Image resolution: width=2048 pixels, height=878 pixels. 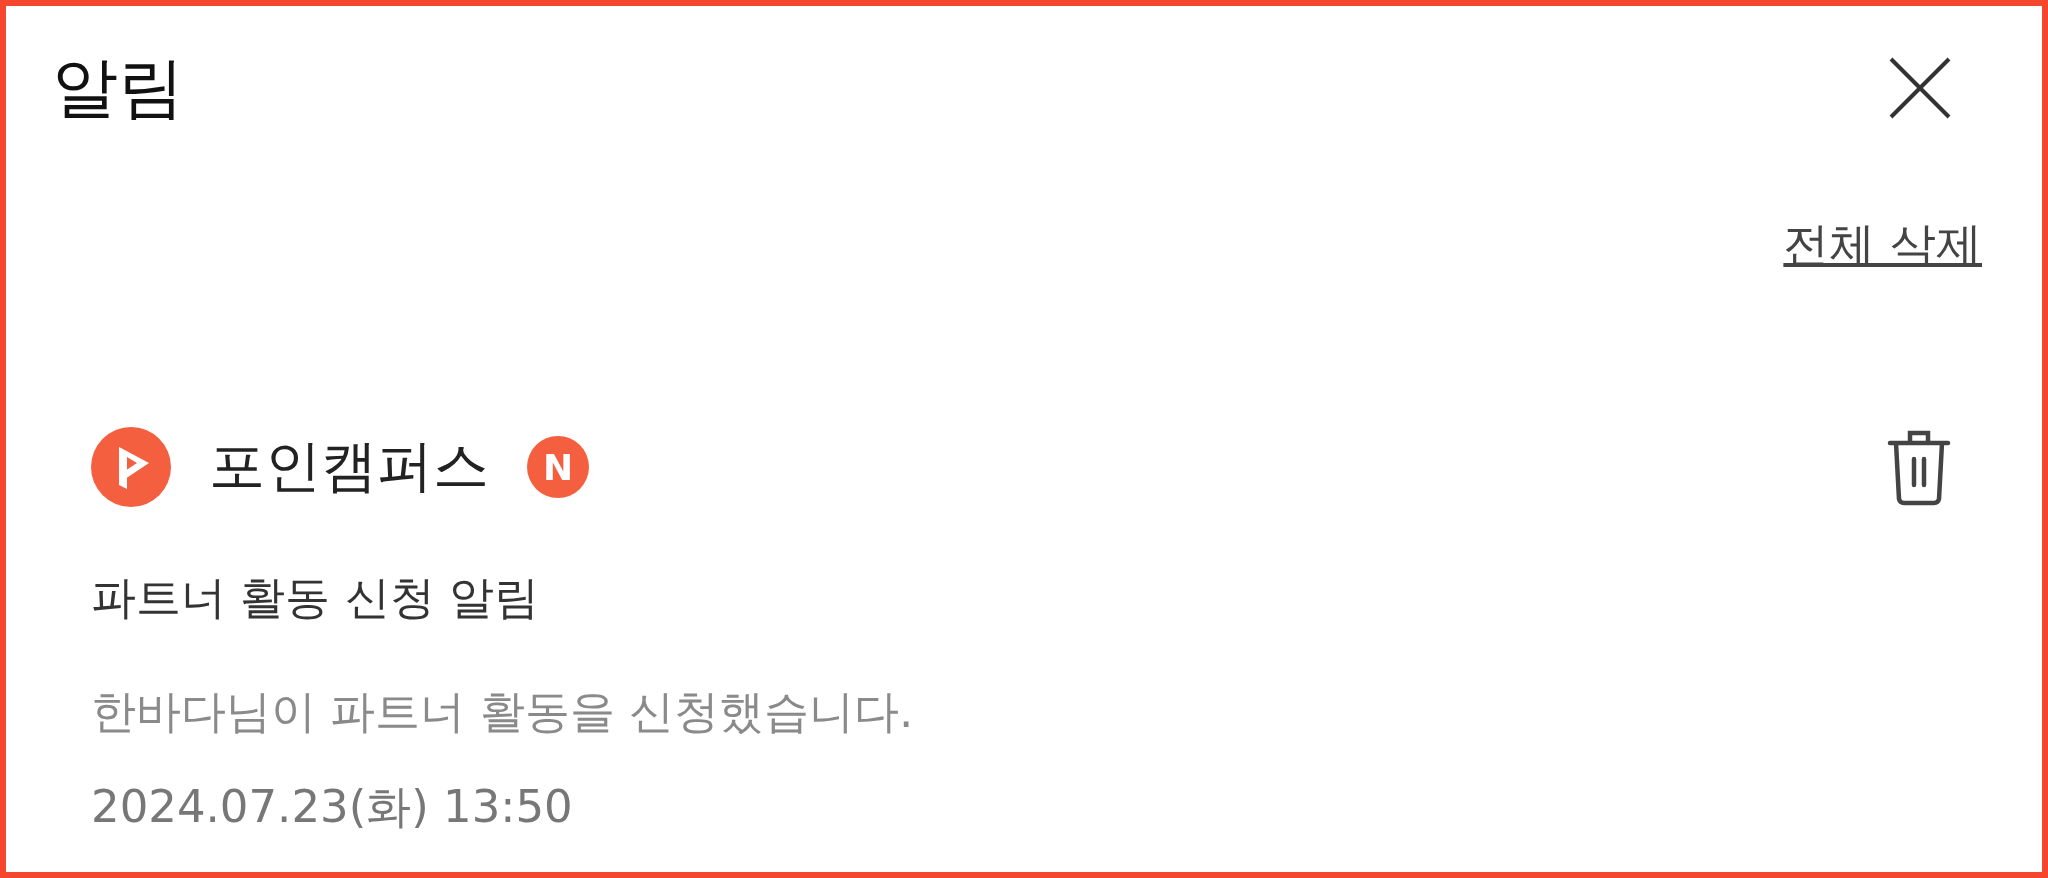 What do you see at coordinates (503, 712) in the screenshot?
I see `notification-message: 한바다님이 파트너 활동을 신청했습니다.` at bounding box center [503, 712].